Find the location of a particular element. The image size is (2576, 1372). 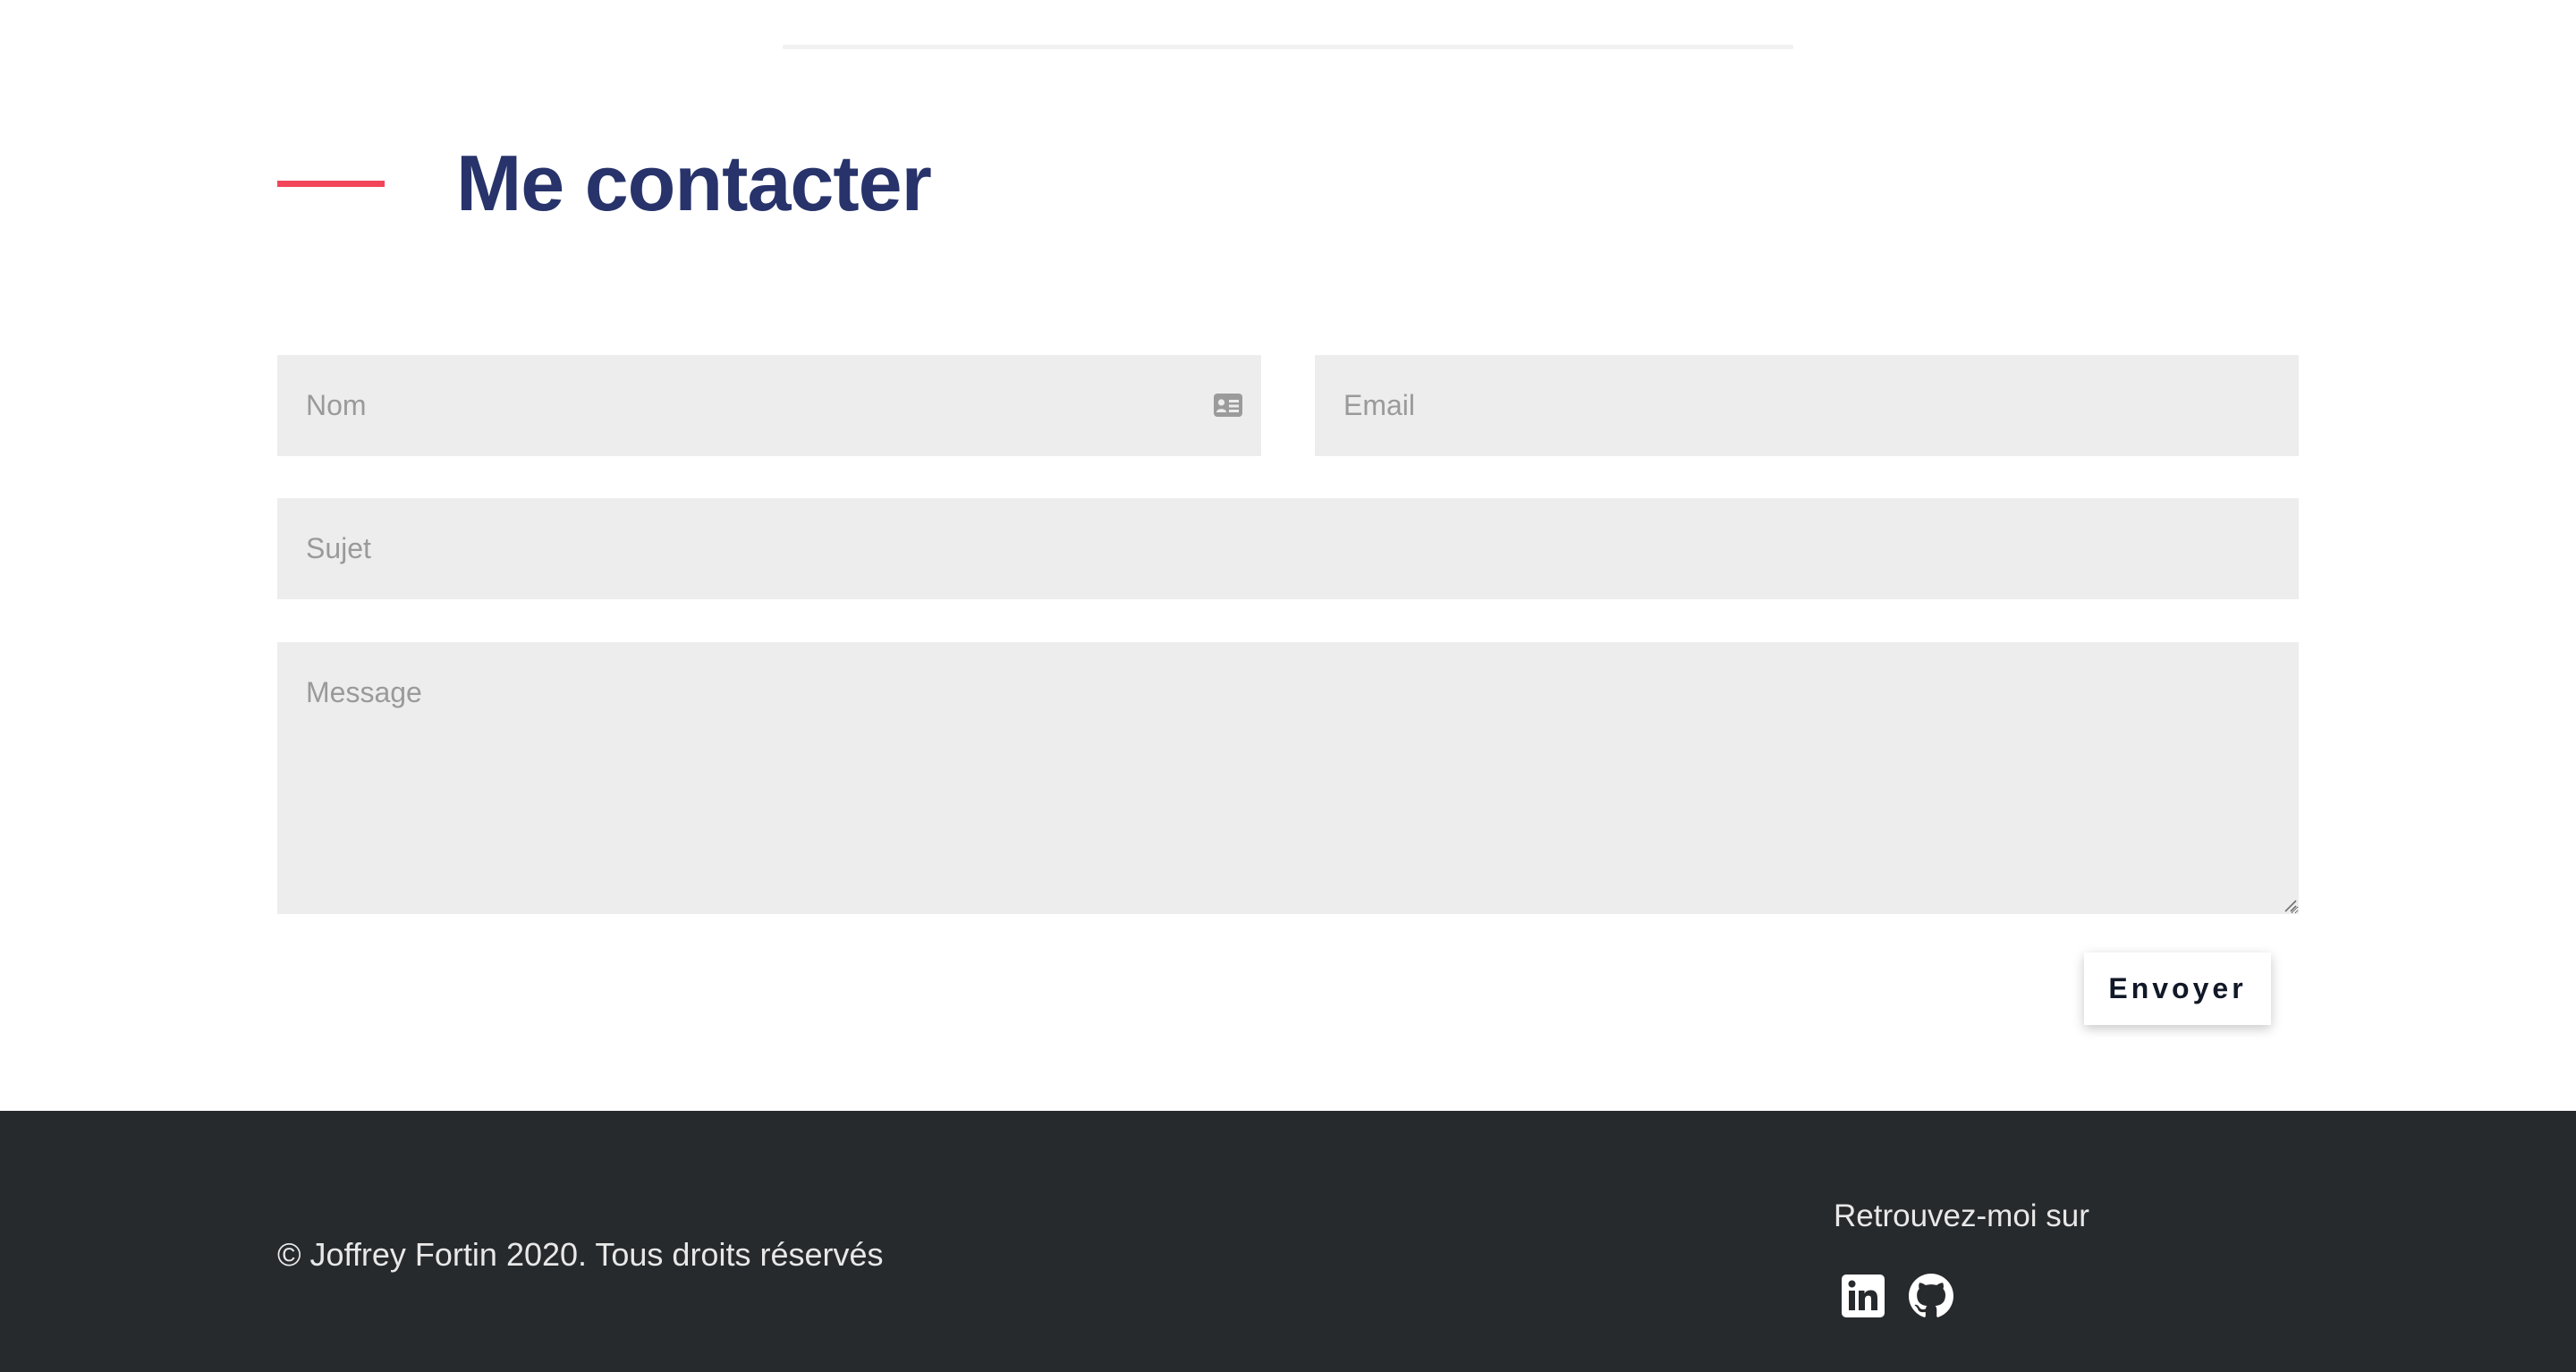

section-divider is located at coordinates (1288, 47).